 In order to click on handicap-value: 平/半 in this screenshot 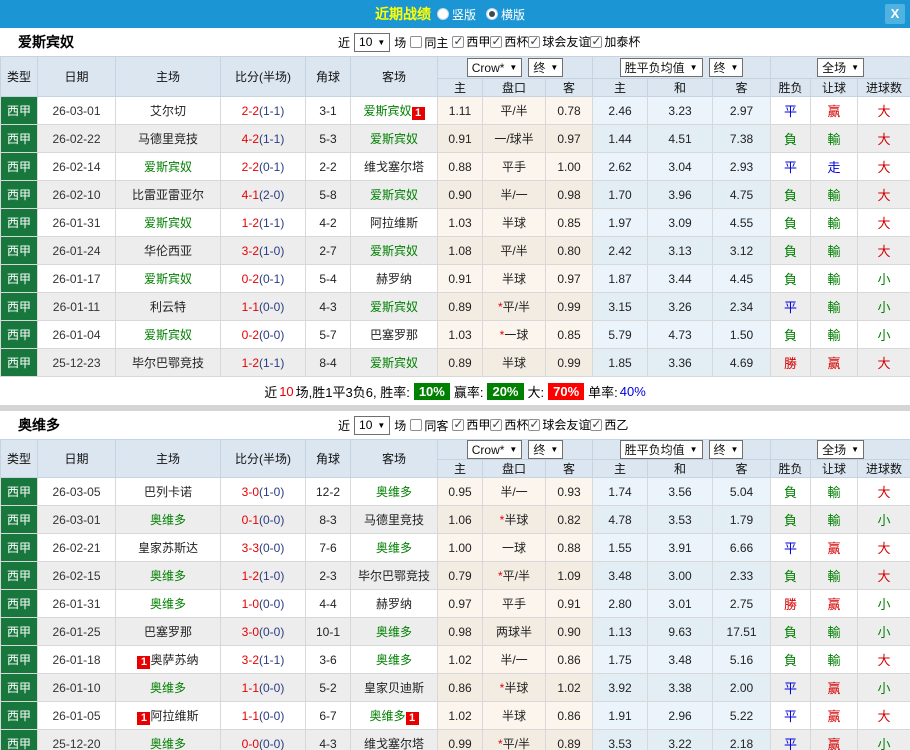, I will do `click(514, 251)`.